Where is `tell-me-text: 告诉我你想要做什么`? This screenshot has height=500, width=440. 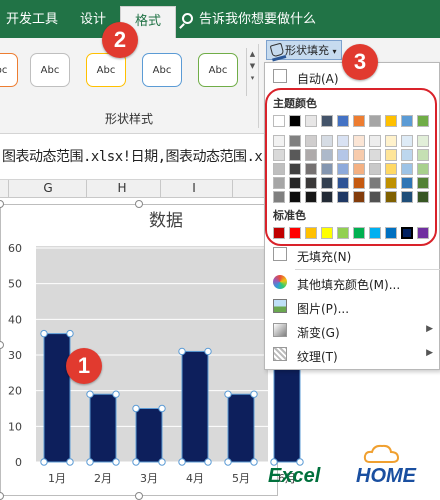 tell-me-text: 告诉我你想要做什么 is located at coordinates (258, 19).